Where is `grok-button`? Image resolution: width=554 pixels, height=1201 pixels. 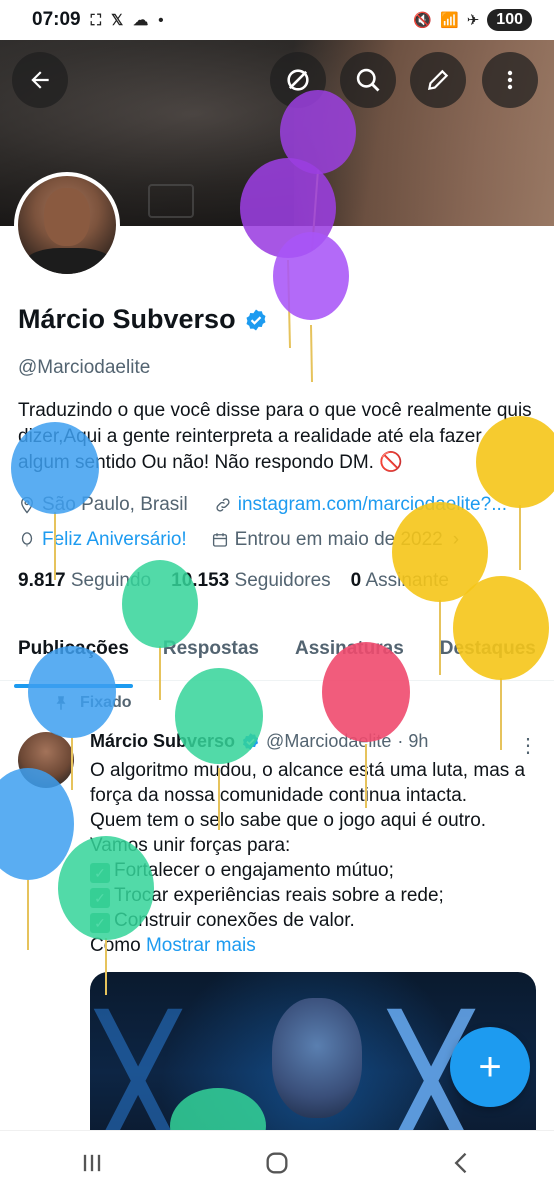 grok-button is located at coordinates (298, 80).